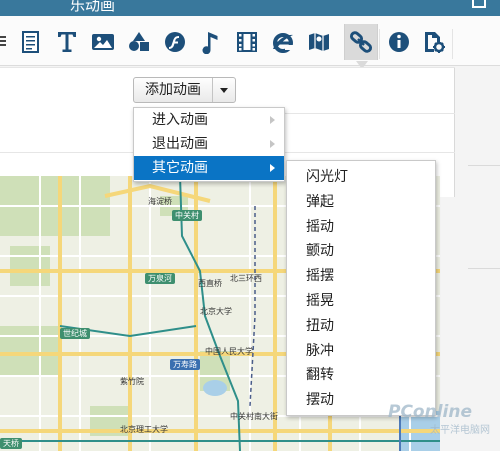  Describe the element at coordinates (246, 278) in the screenshot. I see `map-label: 北三环西` at that location.